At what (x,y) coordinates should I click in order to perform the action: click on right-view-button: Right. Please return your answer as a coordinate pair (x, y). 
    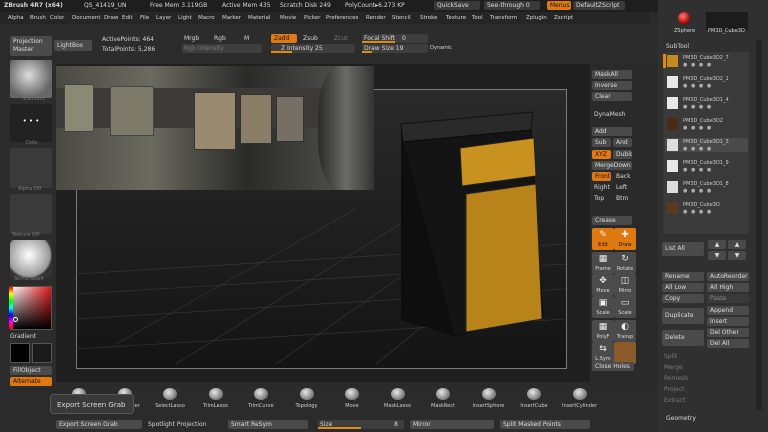
    Looking at the image, I should click on (602, 187).